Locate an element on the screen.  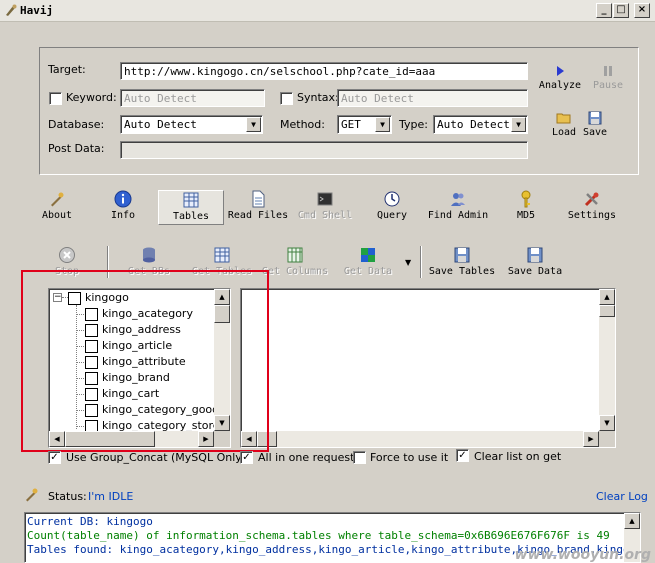
syntax-checkbox is located at coordinates (286, 98).